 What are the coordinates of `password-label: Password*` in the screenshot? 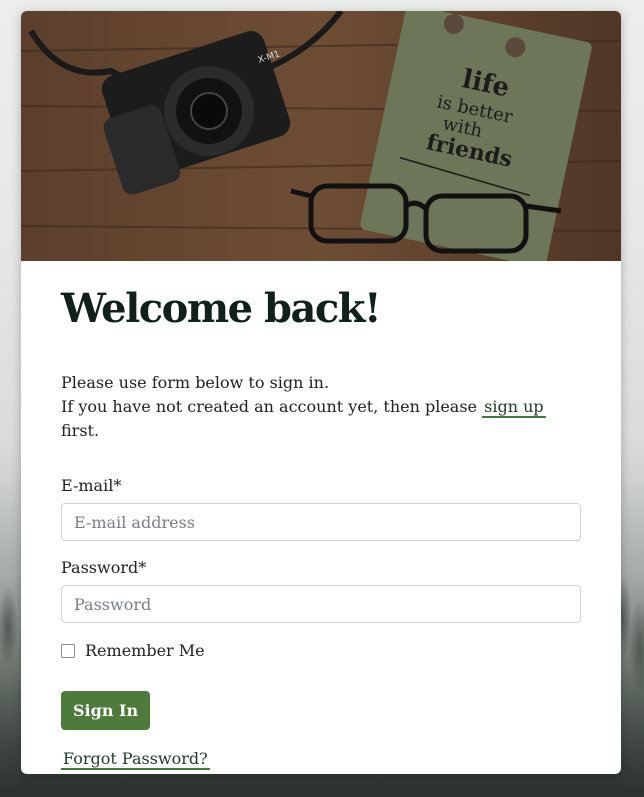 It's located at (104, 567).